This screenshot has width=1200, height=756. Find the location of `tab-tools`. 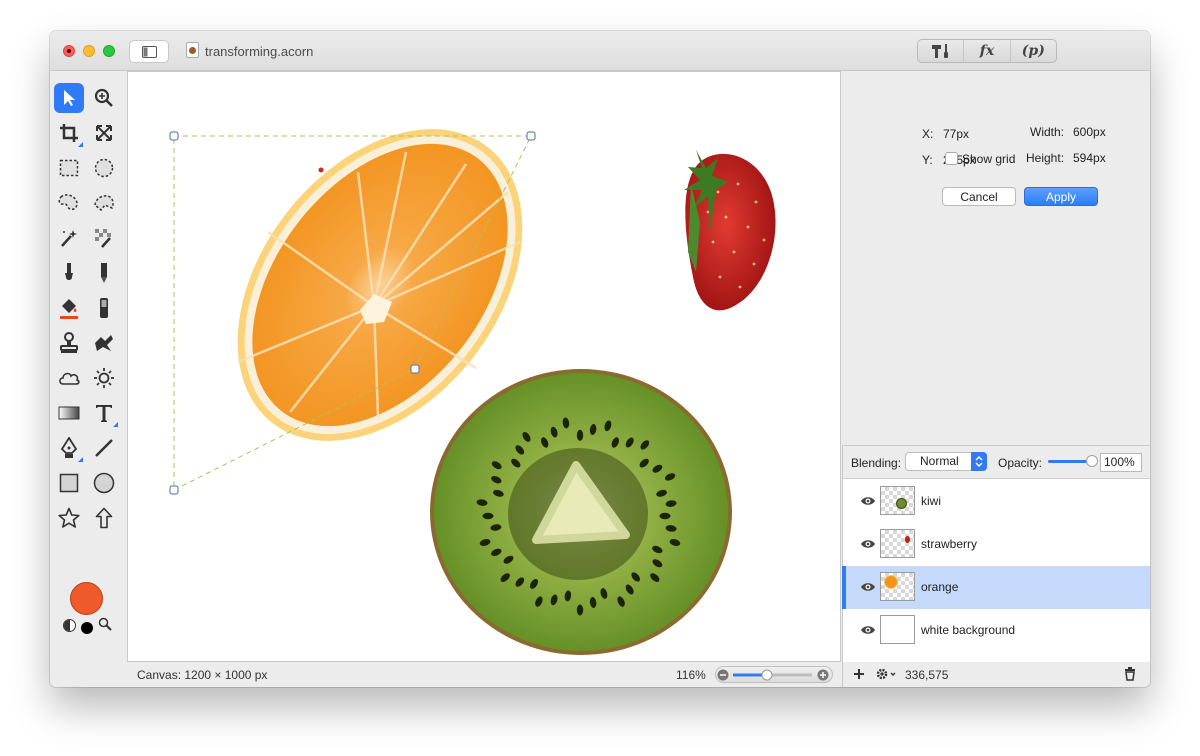

tab-tools is located at coordinates (940, 51).